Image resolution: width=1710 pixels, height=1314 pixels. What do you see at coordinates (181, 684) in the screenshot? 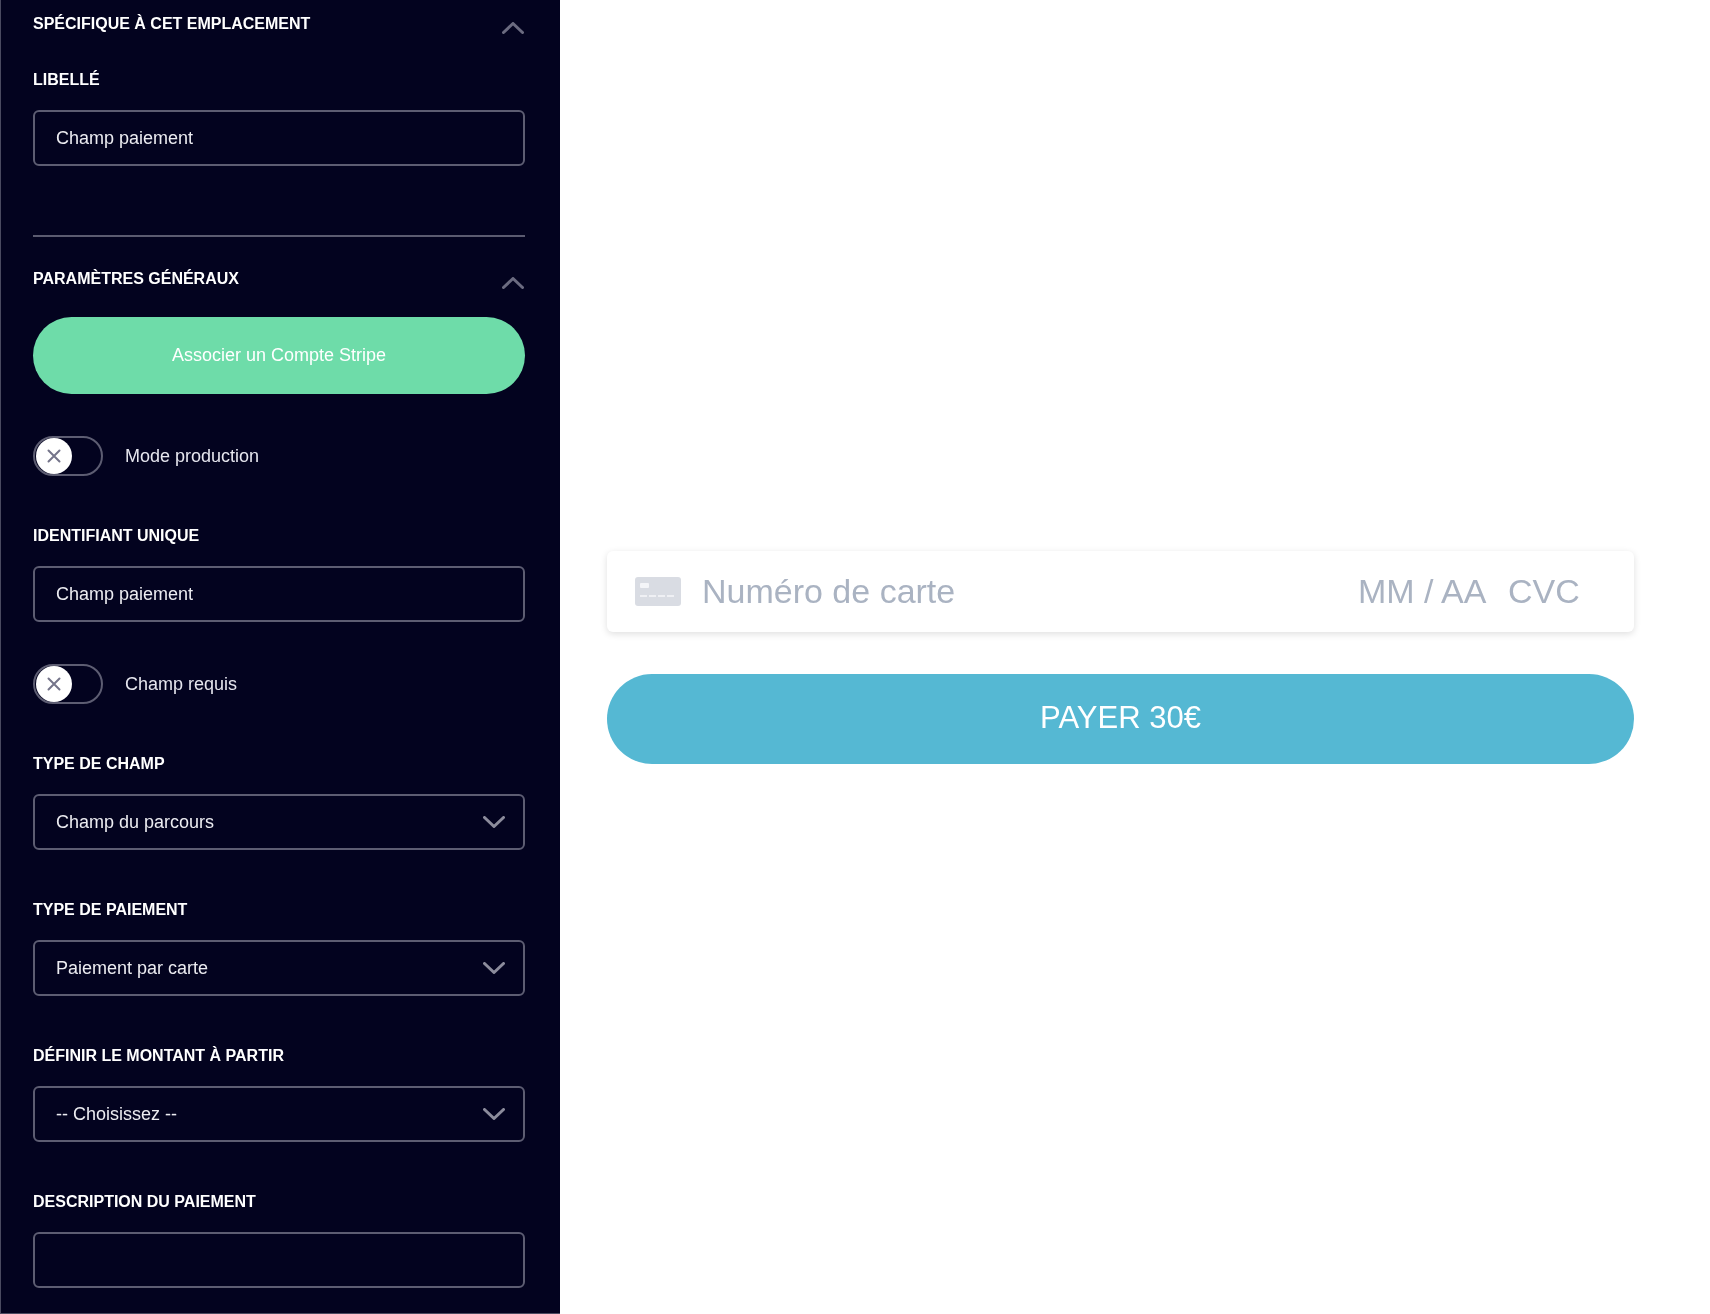
I see `toggle-label: Champ requis` at bounding box center [181, 684].